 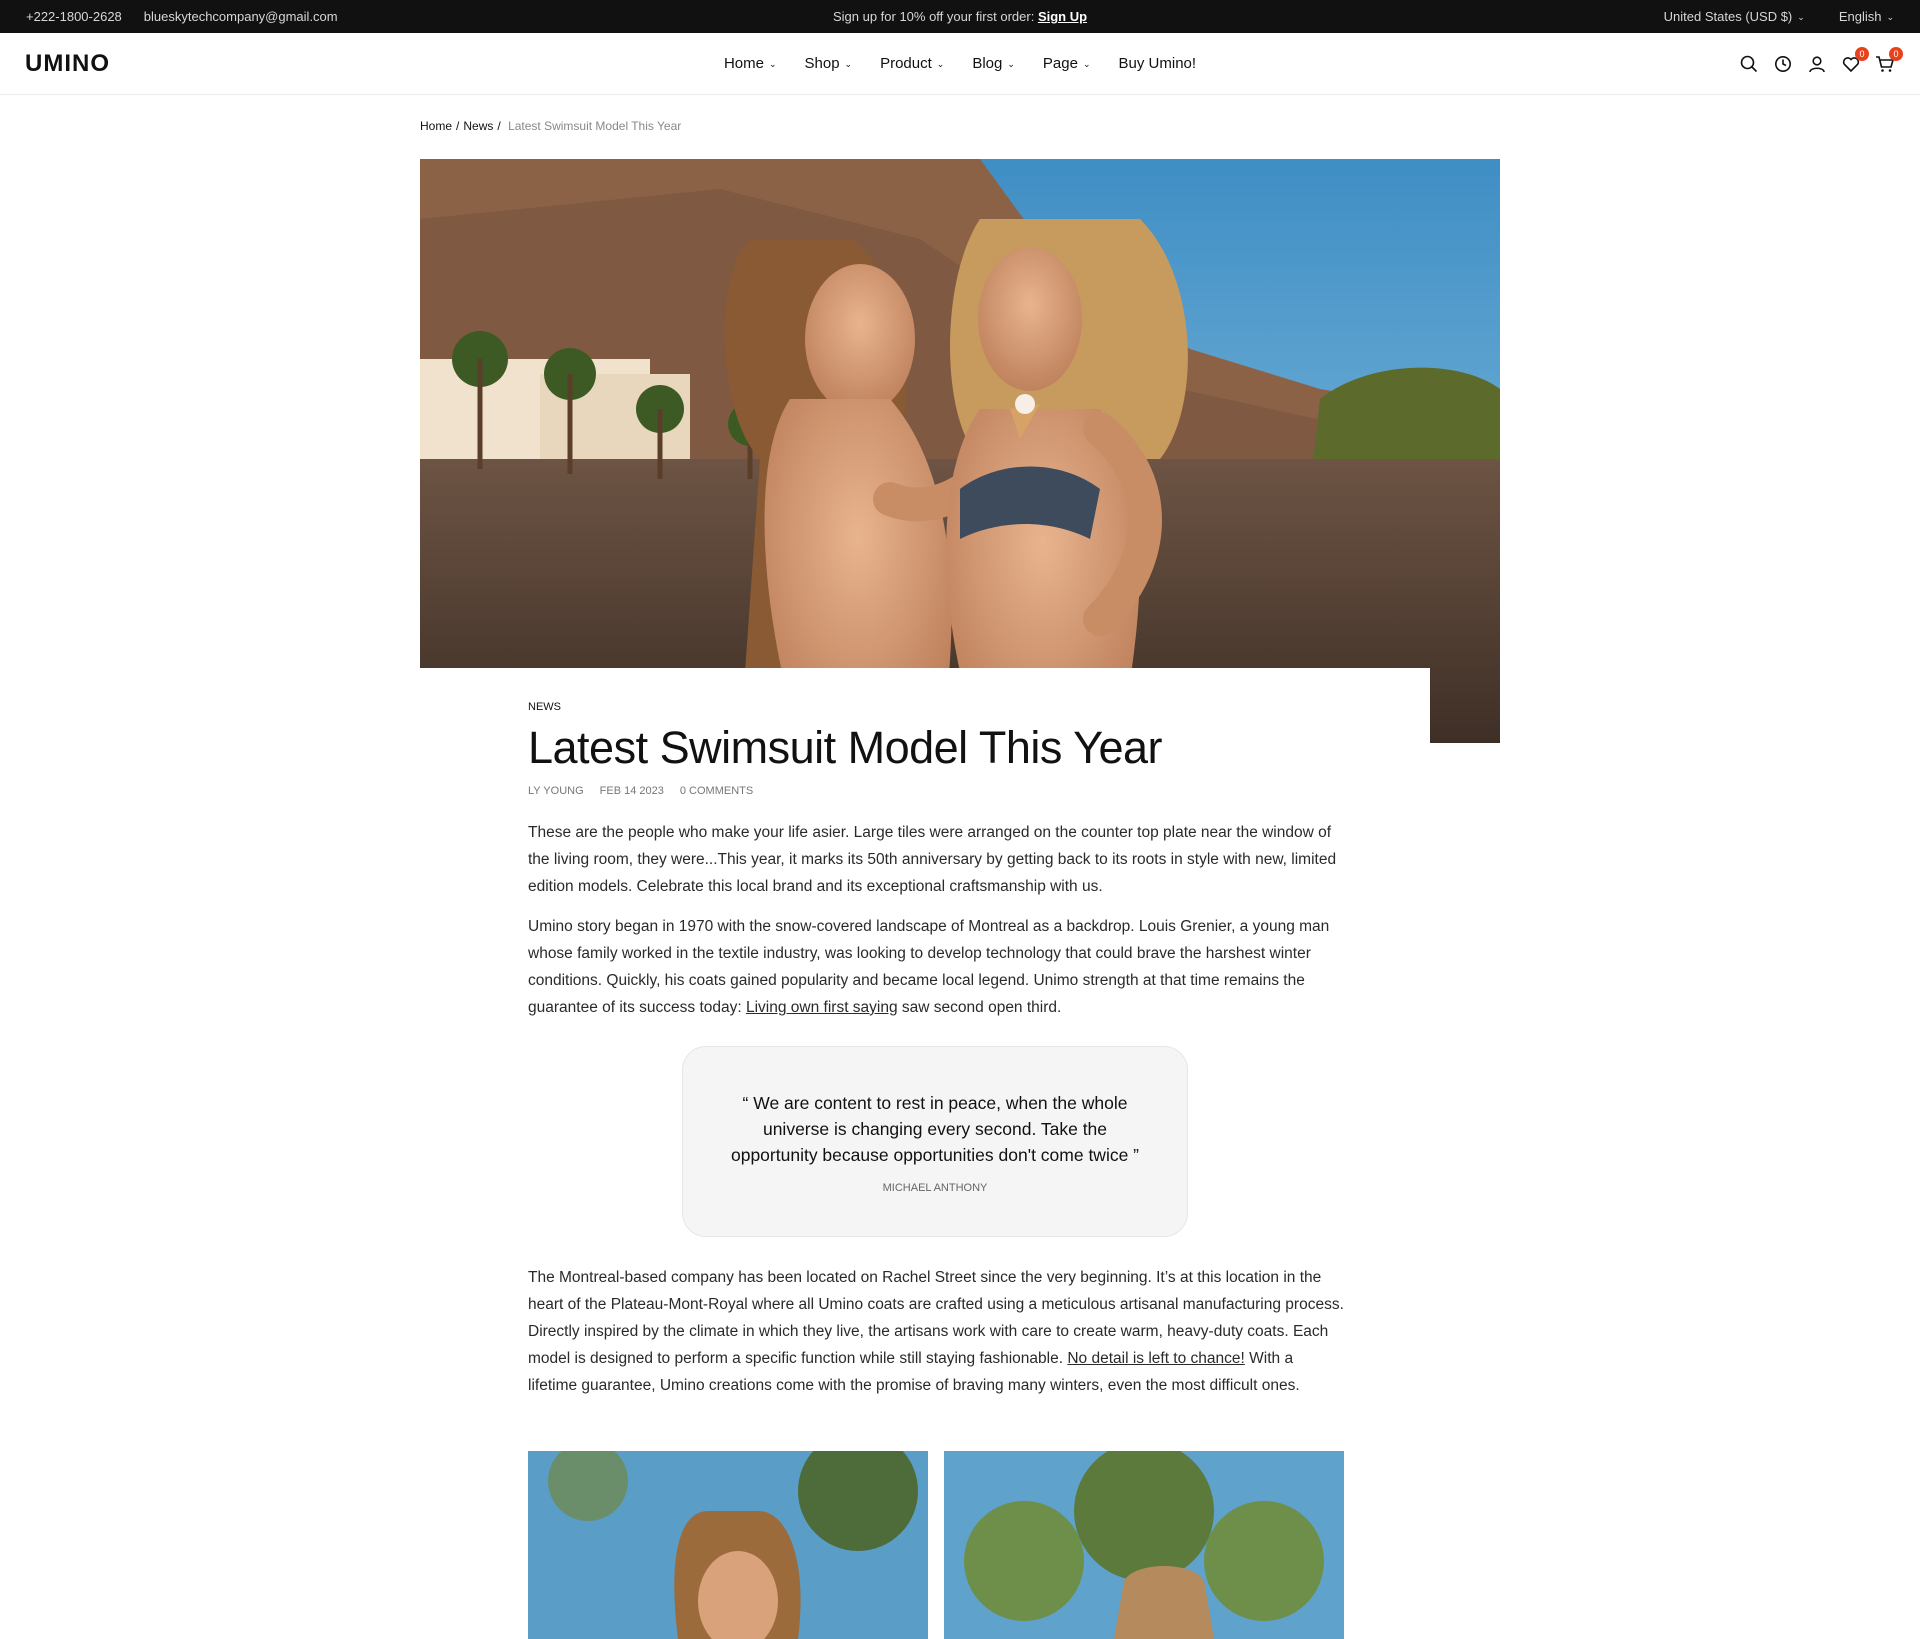 I want to click on nav-item-product: Product ⌄, so click(x=912, y=63).